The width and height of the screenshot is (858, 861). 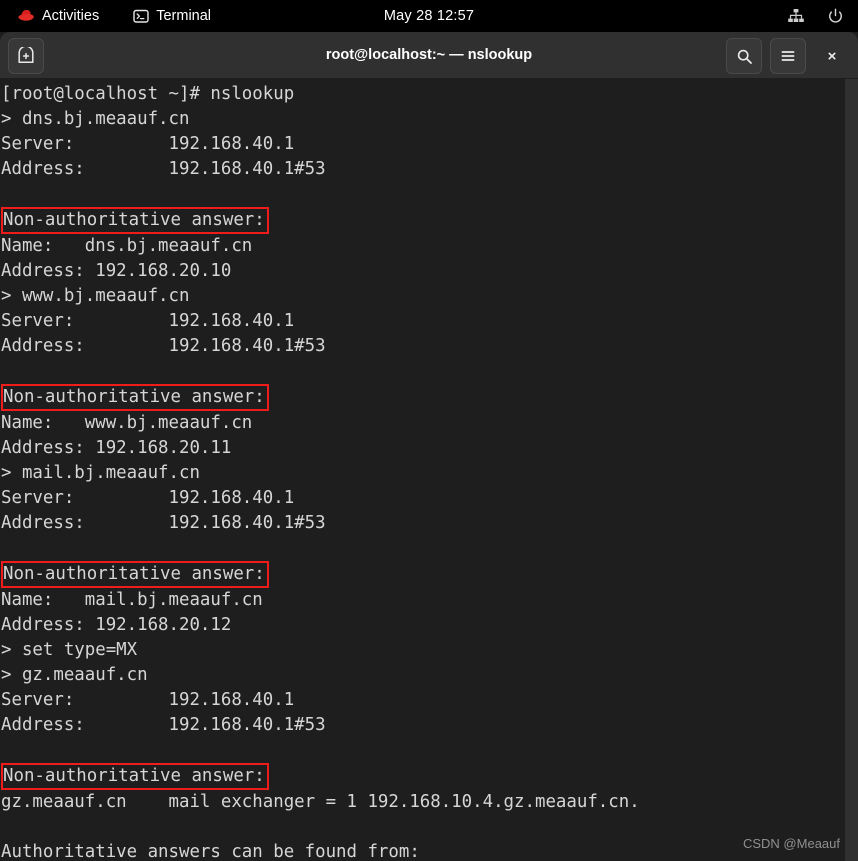 What do you see at coordinates (95, 296) in the screenshot?
I see `terminal-line: > www.bj.meaauf.cn` at bounding box center [95, 296].